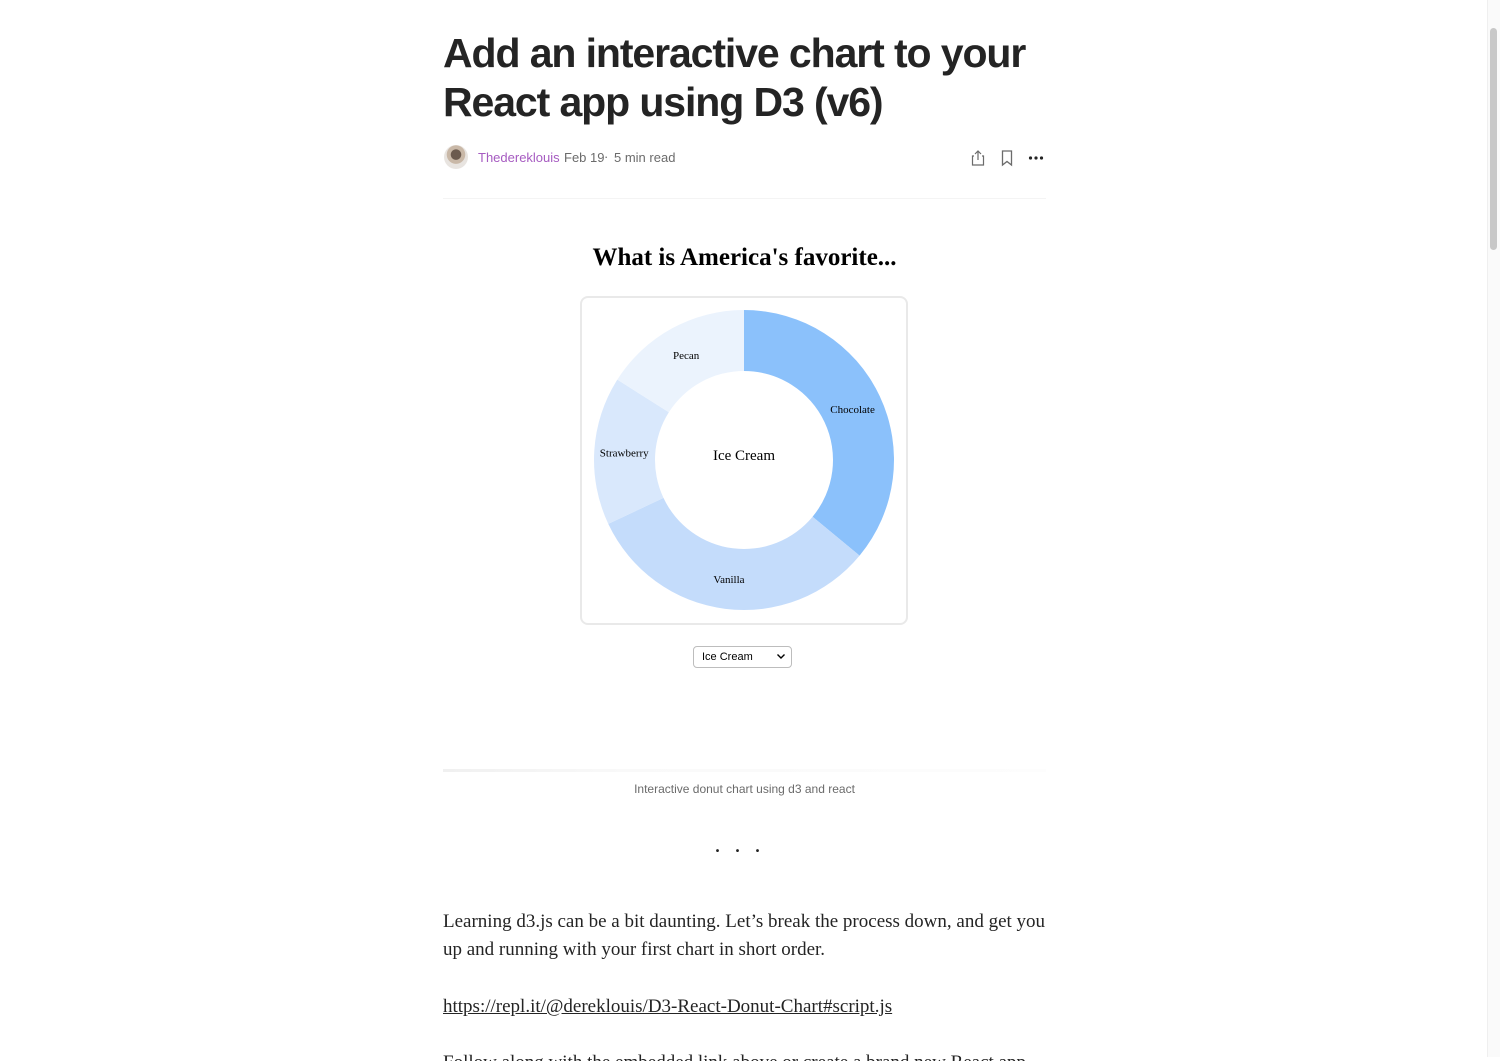 The image size is (1500, 1061). Describe the element at coordinates (744, 198) in the screenshot. I see `header-divider` at that location.